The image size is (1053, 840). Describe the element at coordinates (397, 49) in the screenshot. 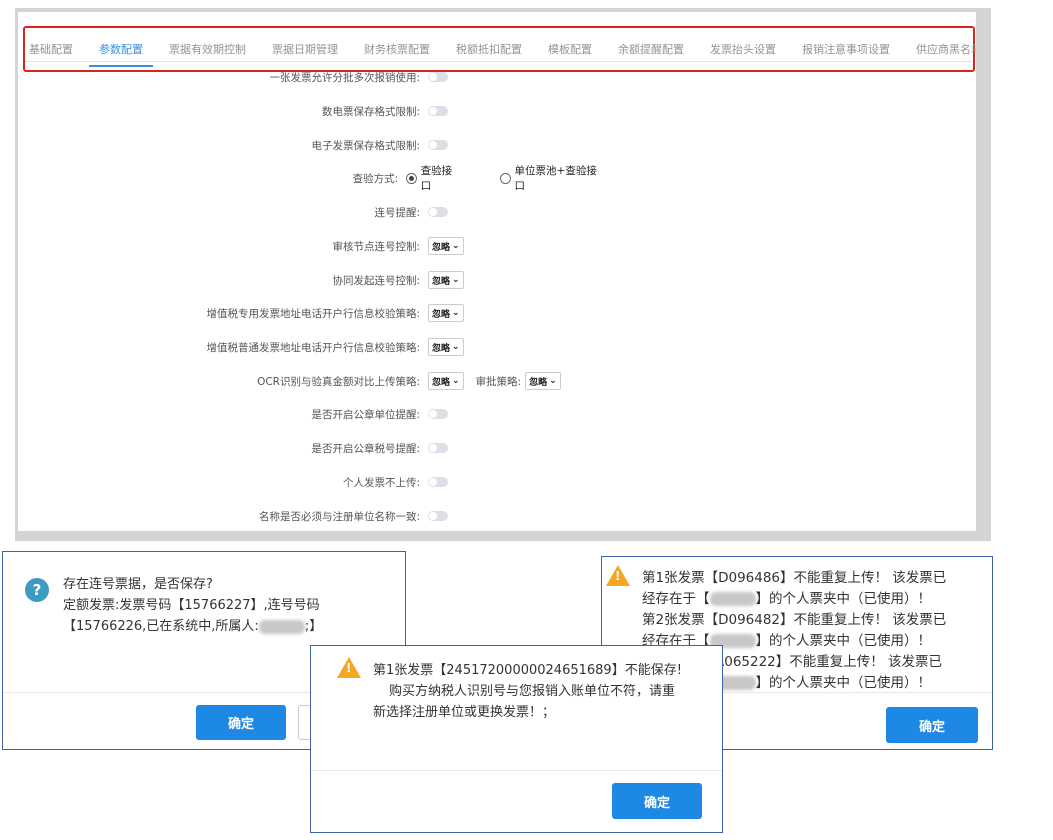

I see `tab-finance: 财务核票配置` at that location.